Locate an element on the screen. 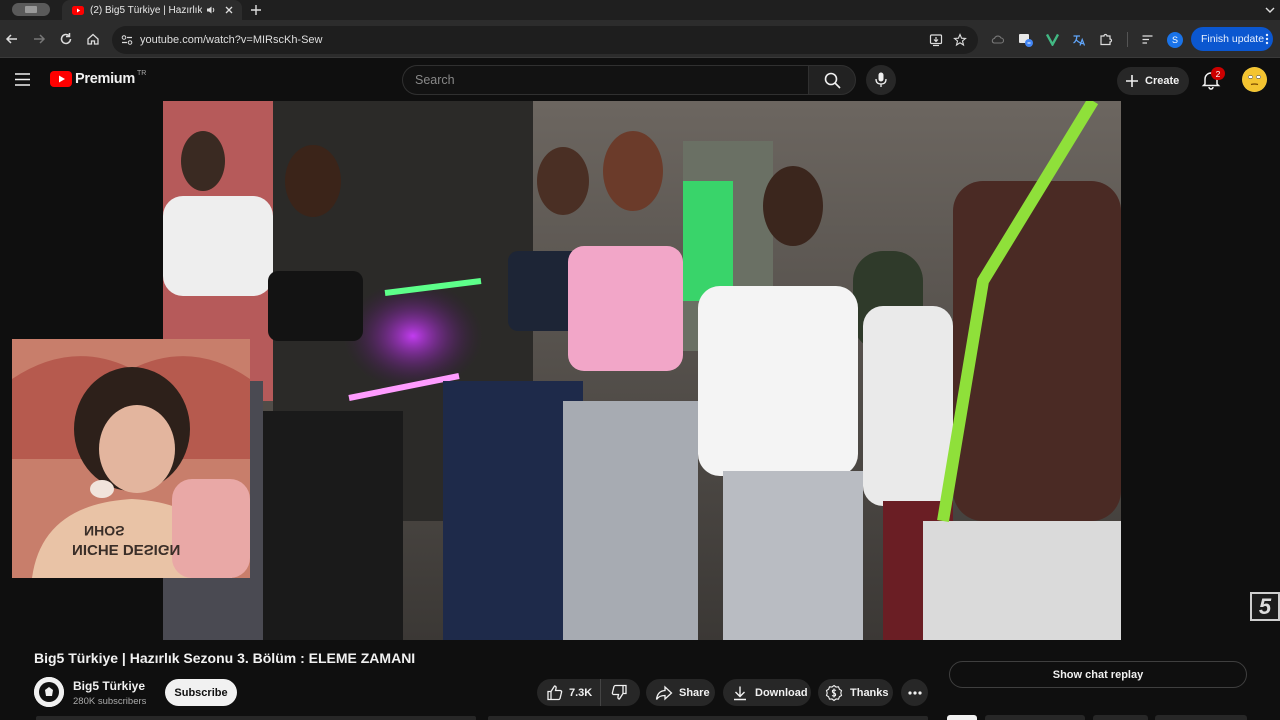  download-label: Download is located at coordinates (781, 692).